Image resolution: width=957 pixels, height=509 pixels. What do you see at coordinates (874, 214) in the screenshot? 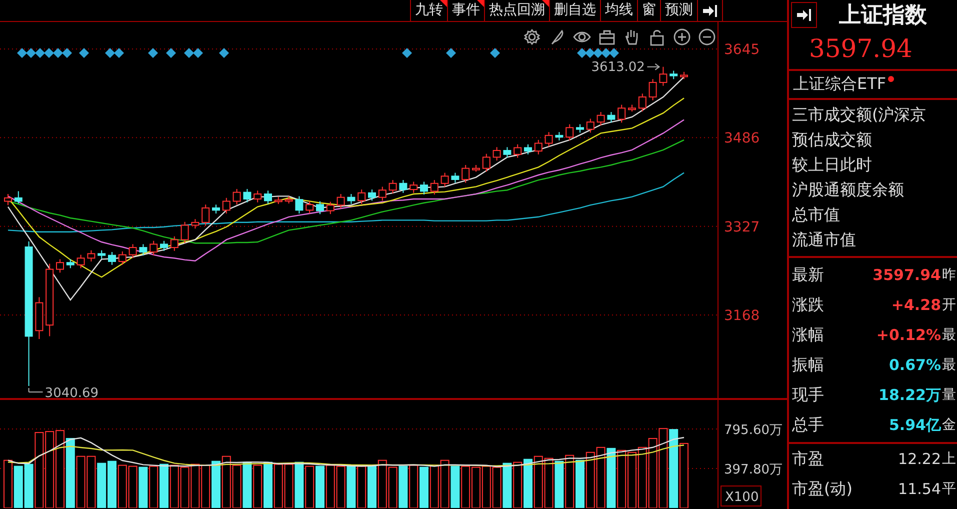
I see `stat-link: 总市值` at bounding box center [874, 214].